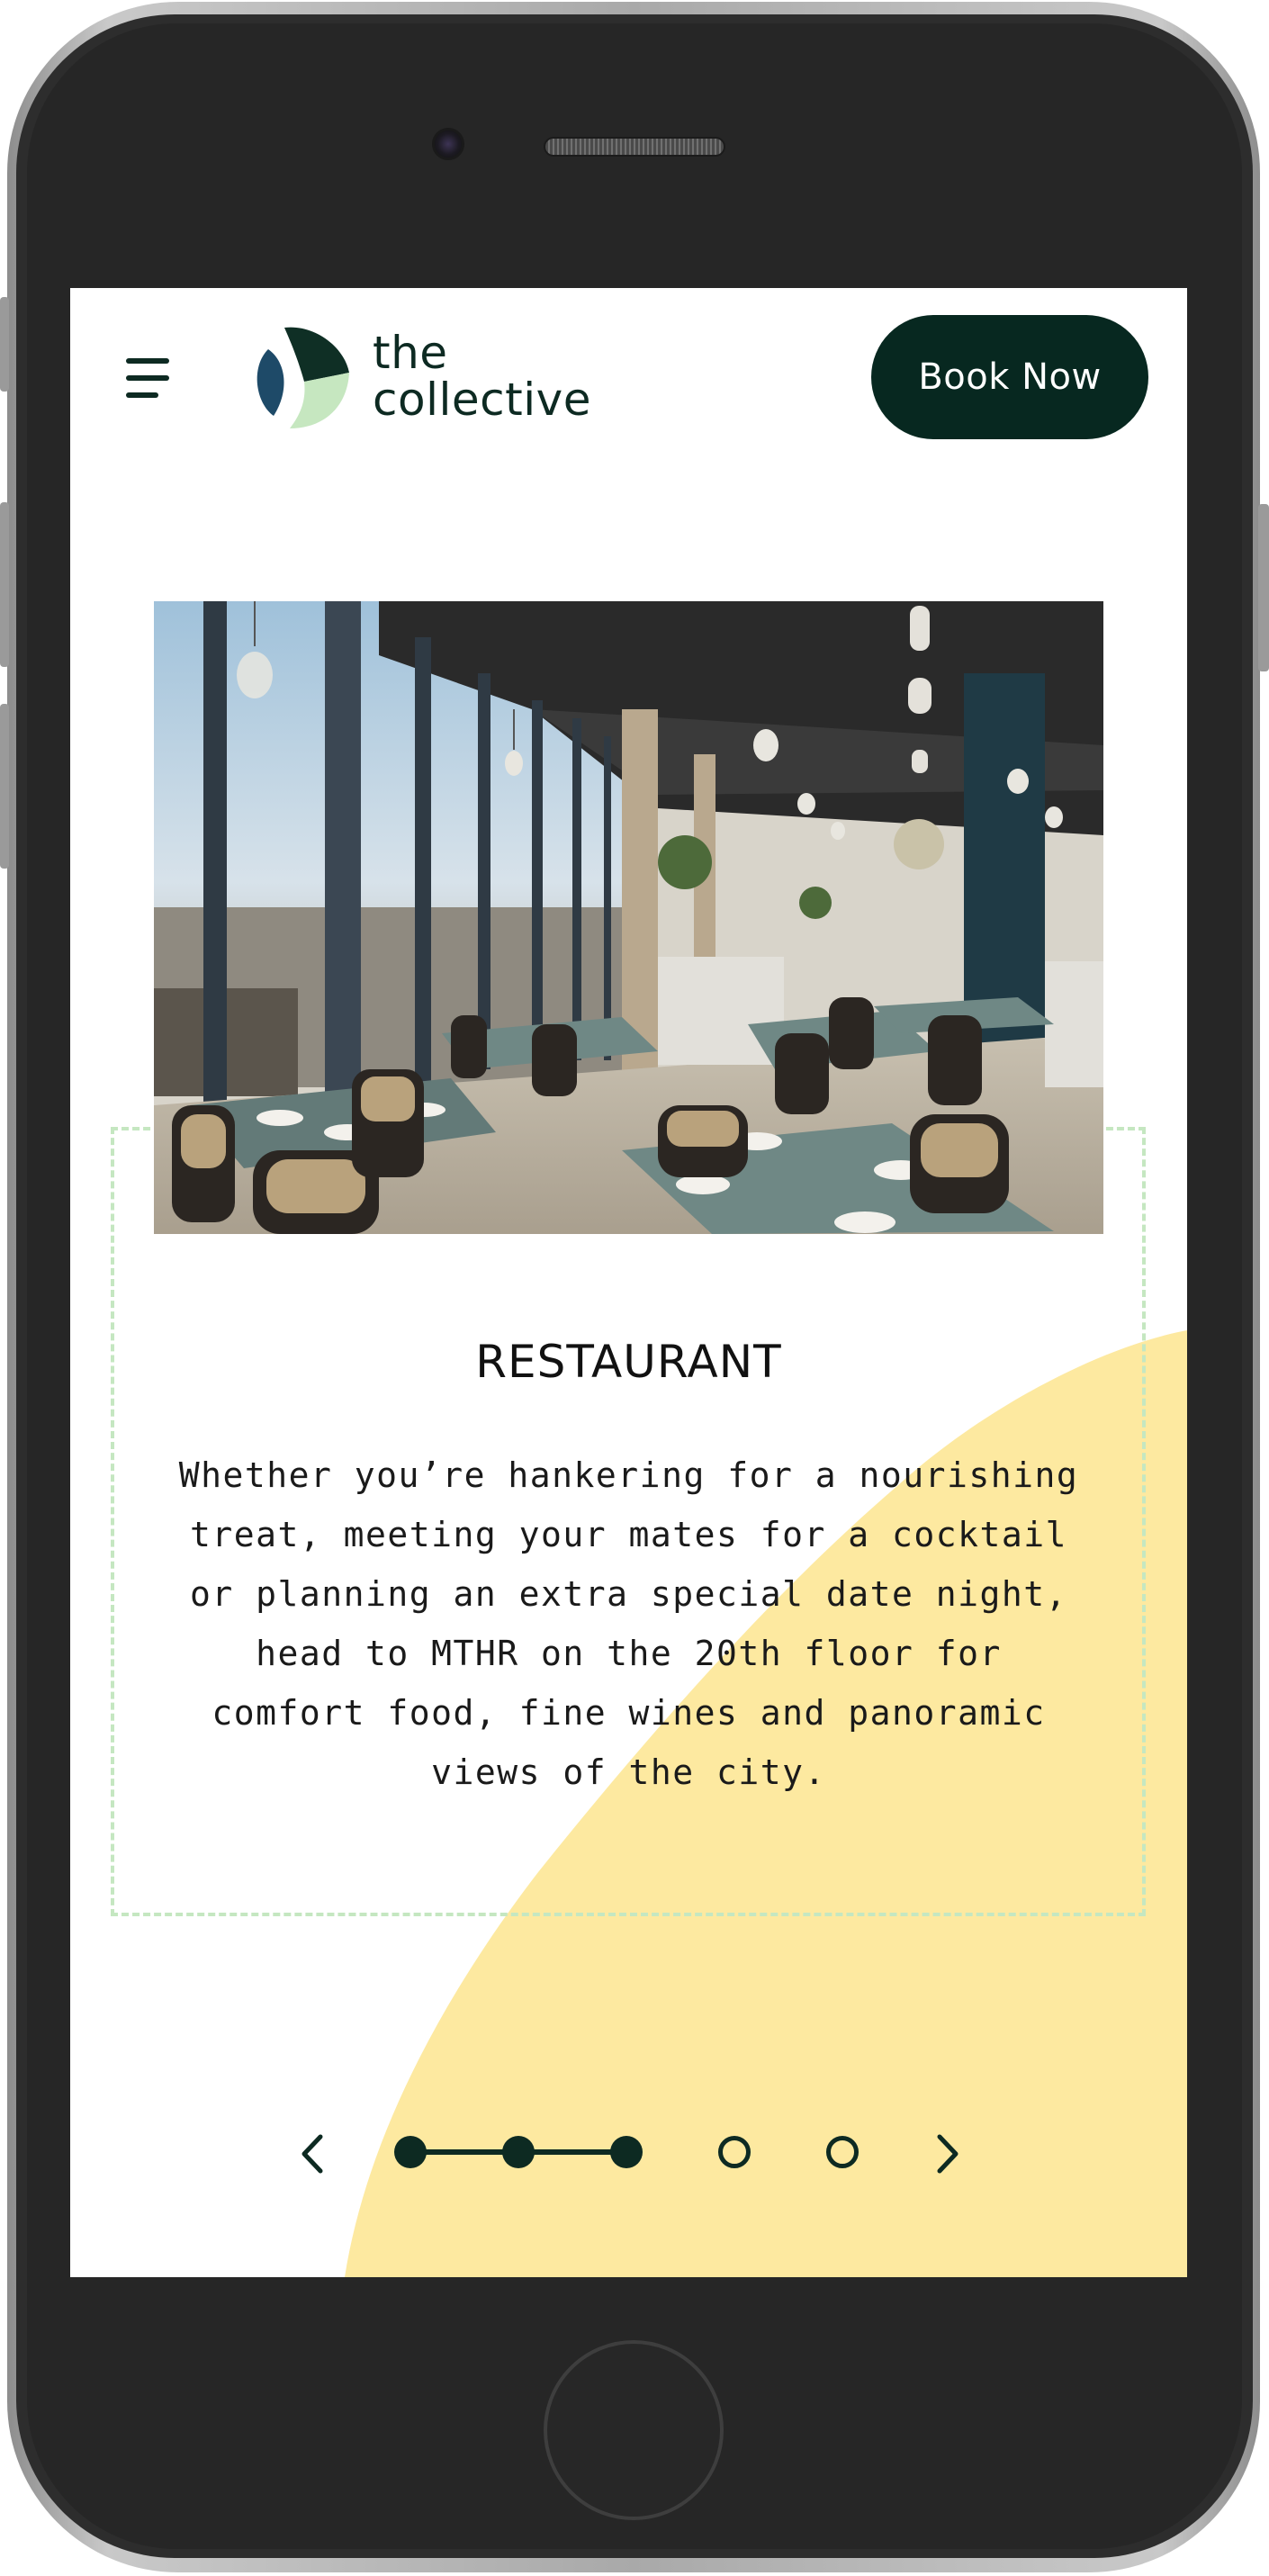  What do you see at coordinates (628, 378) in the screenshot?
I see `site-header: the collective Book Now` at bounding box center [628, 378].